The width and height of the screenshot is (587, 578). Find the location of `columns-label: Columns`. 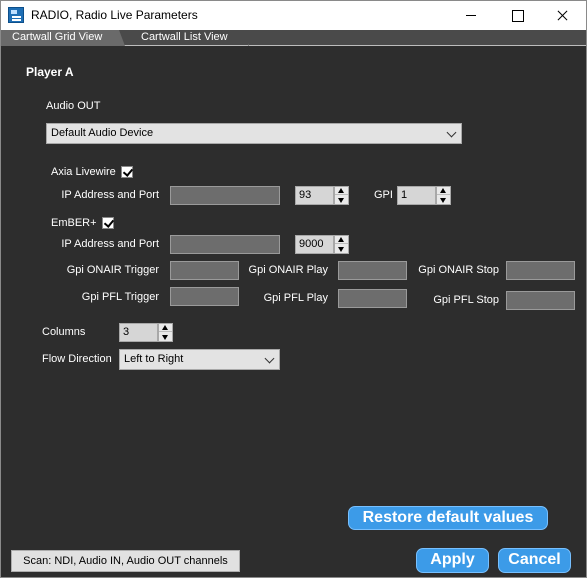

columns-label: Columns is located at coordinates (64, 332).